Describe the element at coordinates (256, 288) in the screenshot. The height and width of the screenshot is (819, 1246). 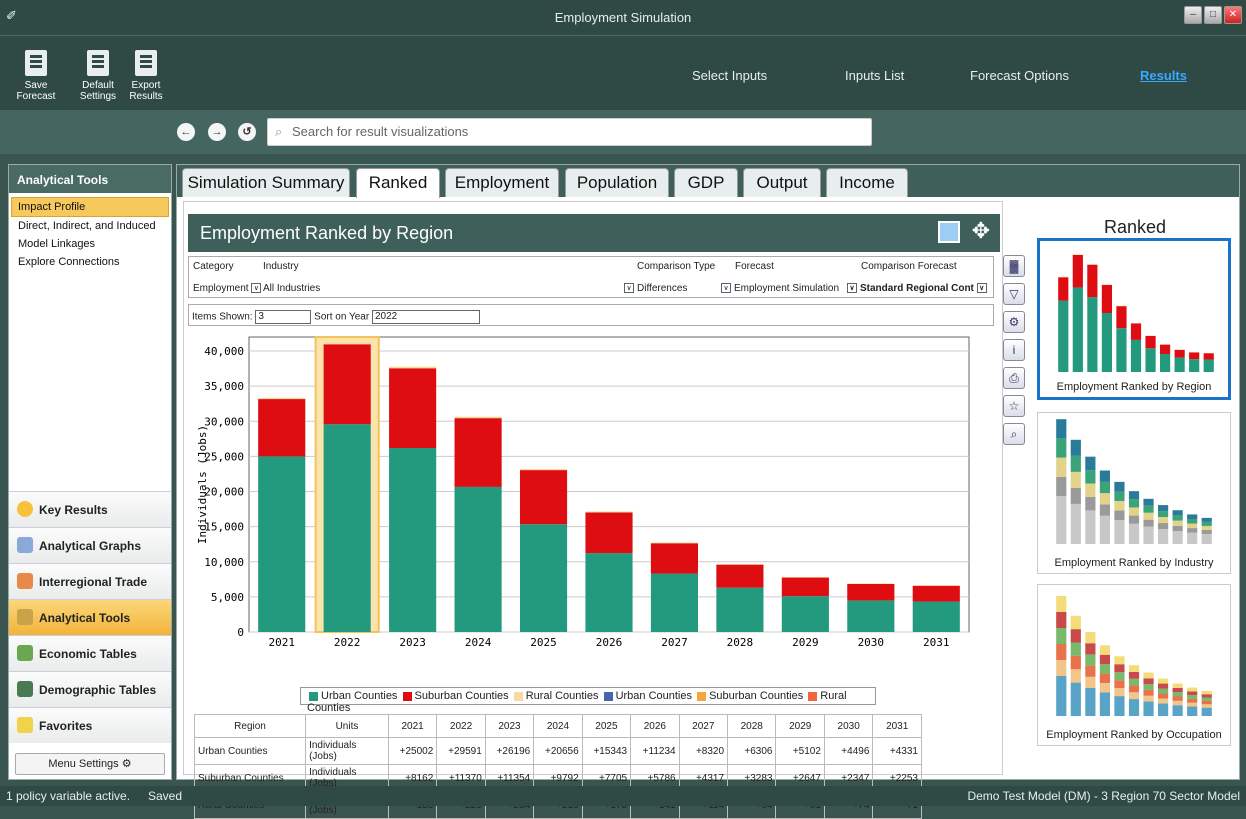
I see `chevron-down-icon: ∨` at that location.